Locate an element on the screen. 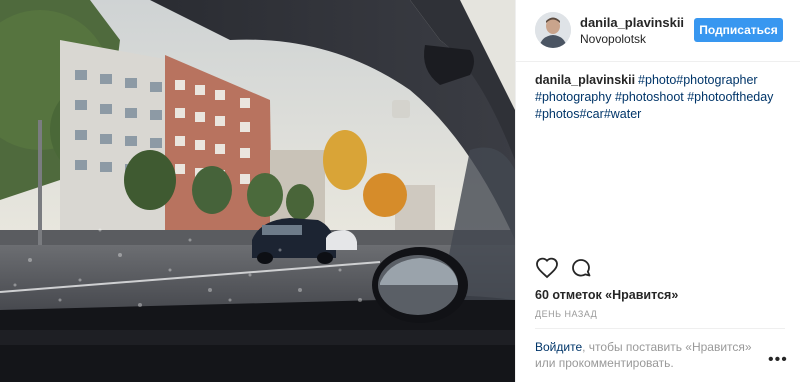 This screenshot has height=382, width=800. hashtag-link: #photos is located at coordinates (557, 114).